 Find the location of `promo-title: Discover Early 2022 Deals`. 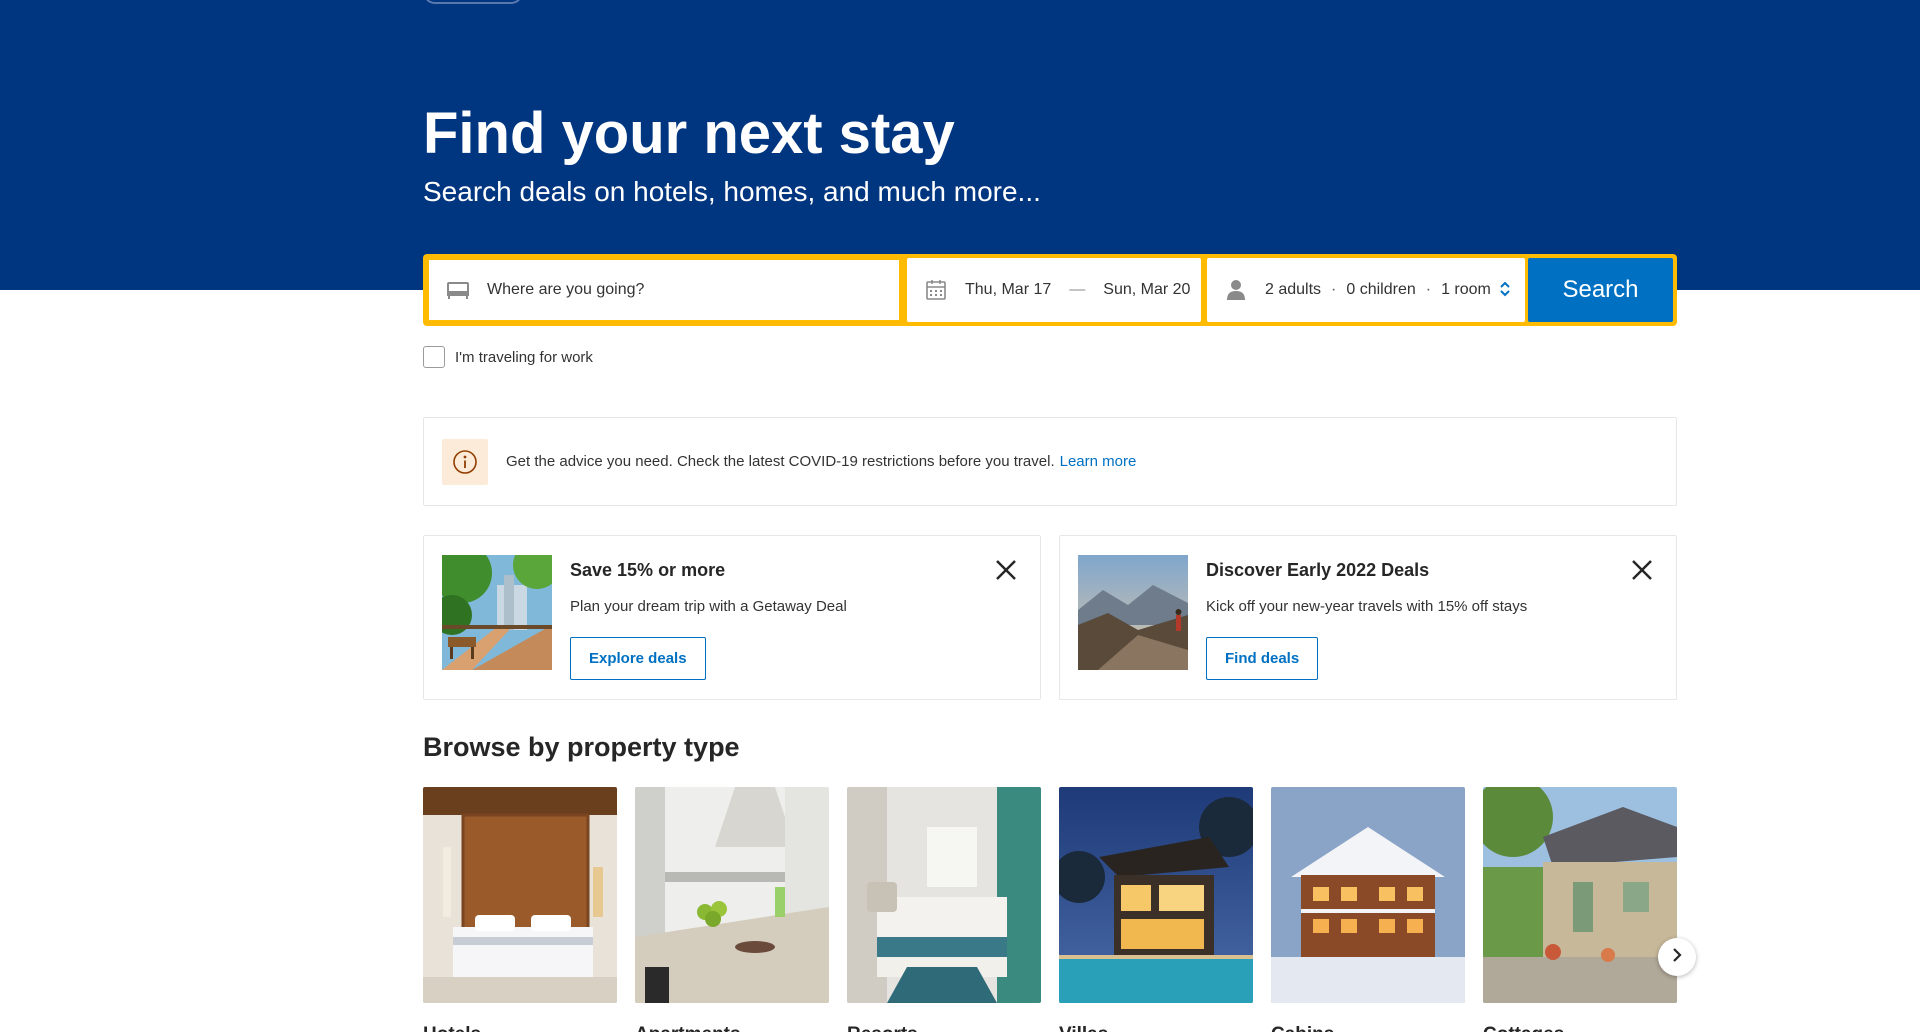

promo-title: Discover Early 2022 Deals is located at coordinates (1318, 570).